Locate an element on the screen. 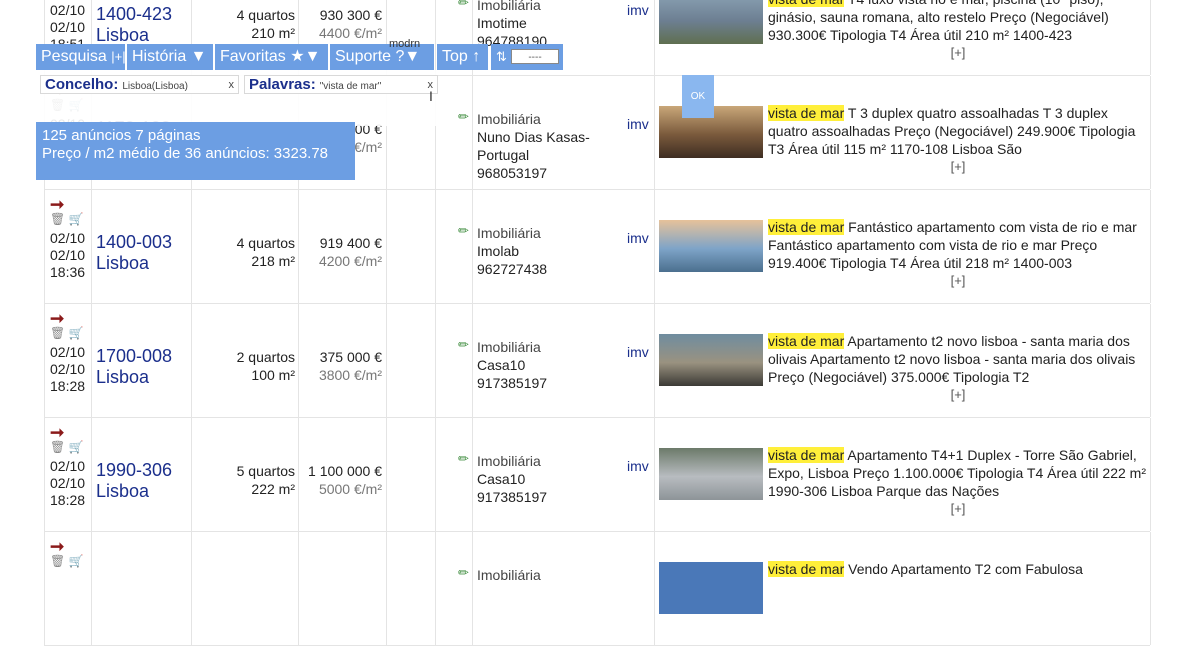 The height and width of the screenshot is (646, 1193). listing-location: 1700-008 Lisboa is located at coordinates (134, 367).